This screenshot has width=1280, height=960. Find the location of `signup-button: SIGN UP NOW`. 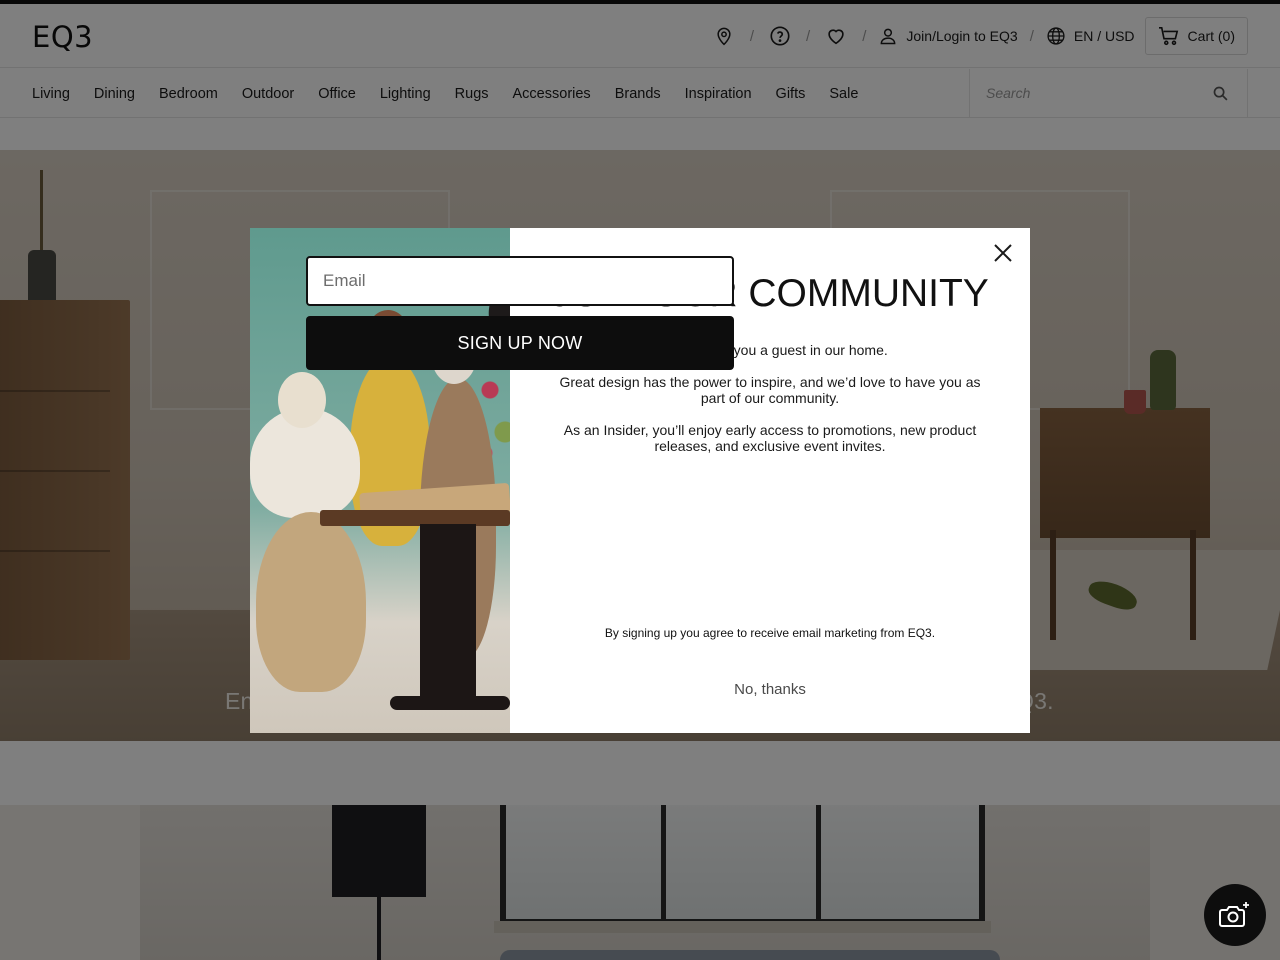

signup-button: SIGN UP NOW is located at coordinates (520, 343).